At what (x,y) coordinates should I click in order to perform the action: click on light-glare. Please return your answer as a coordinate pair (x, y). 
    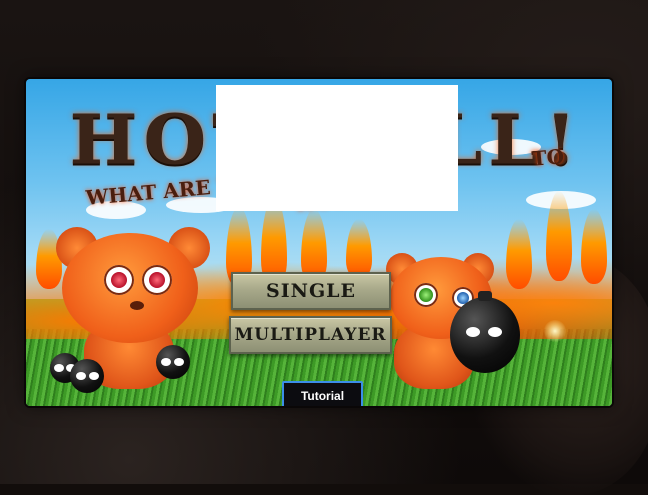
    Looking at the image, I should click on (555, 331).